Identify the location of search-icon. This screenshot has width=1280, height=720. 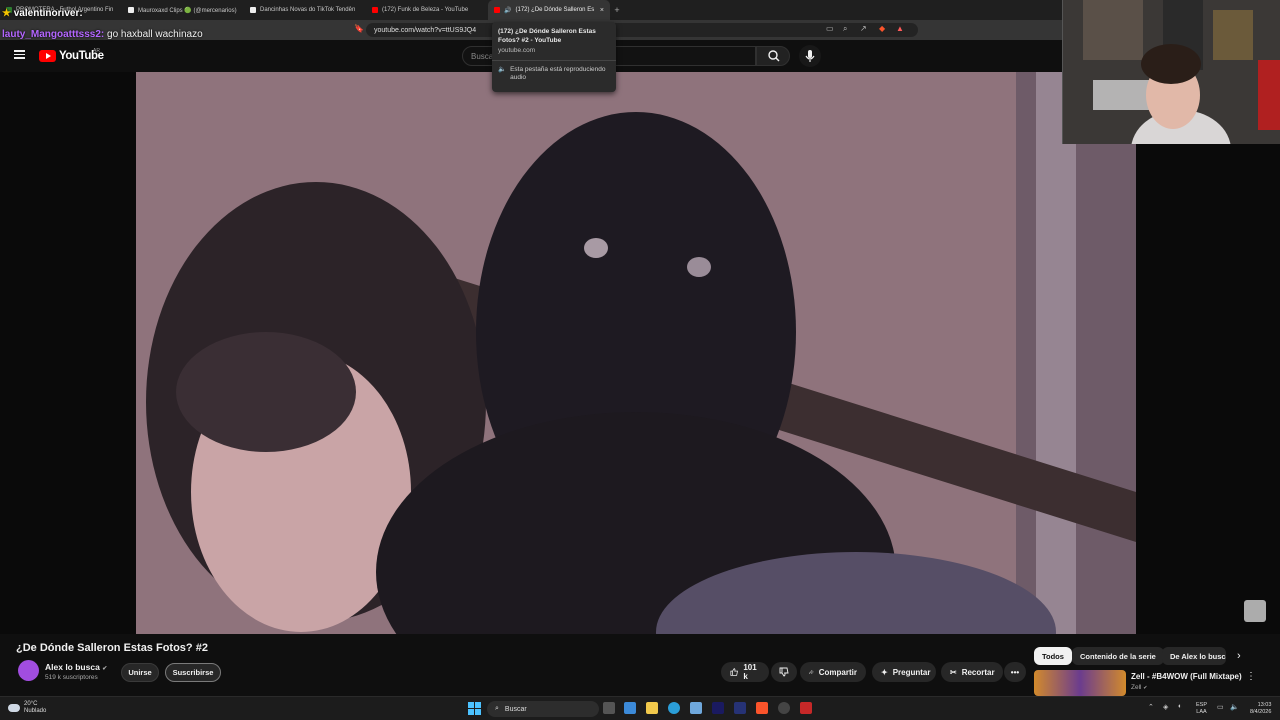
(774, 56).